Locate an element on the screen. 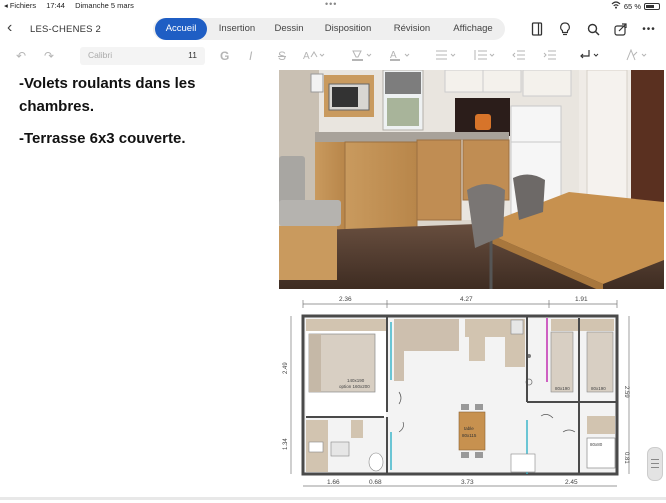 The height and width of the screenshot is (503, 666). bed-a-dim: 80x190 is located at coordinates (562, 388).